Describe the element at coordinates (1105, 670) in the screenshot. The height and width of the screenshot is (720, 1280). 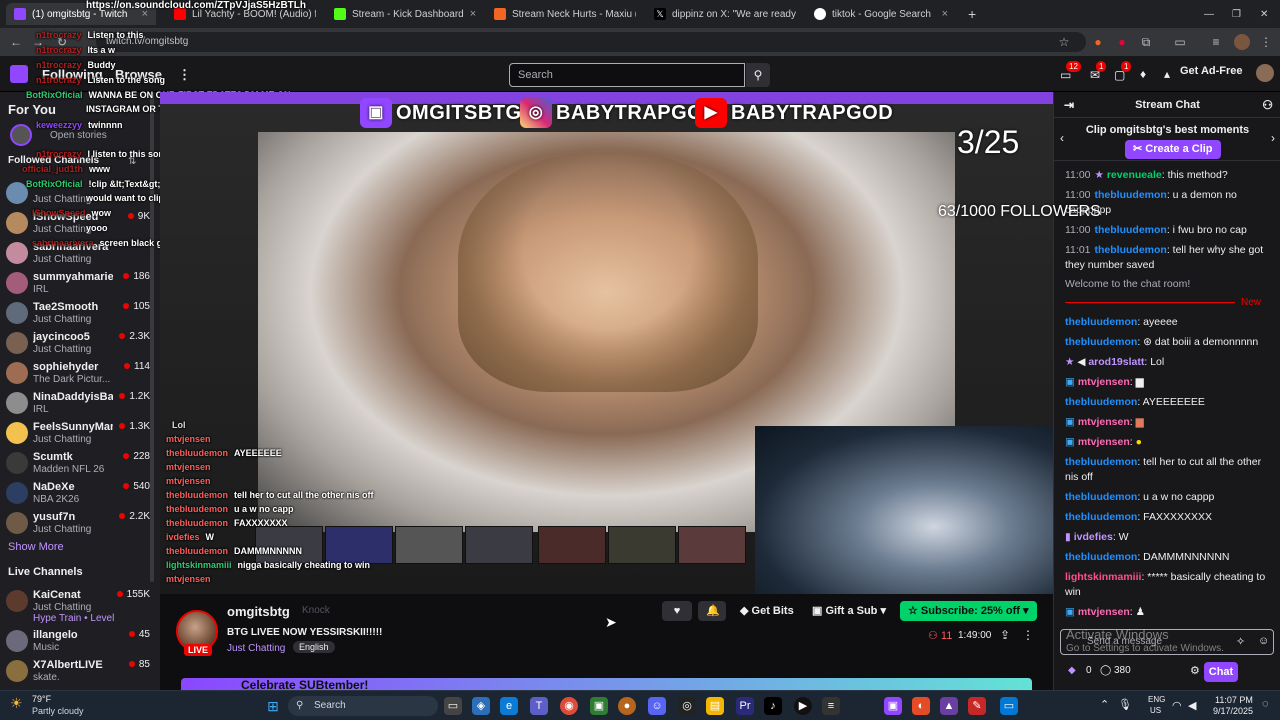
I see `channel-points-icon: ◯` at that location.